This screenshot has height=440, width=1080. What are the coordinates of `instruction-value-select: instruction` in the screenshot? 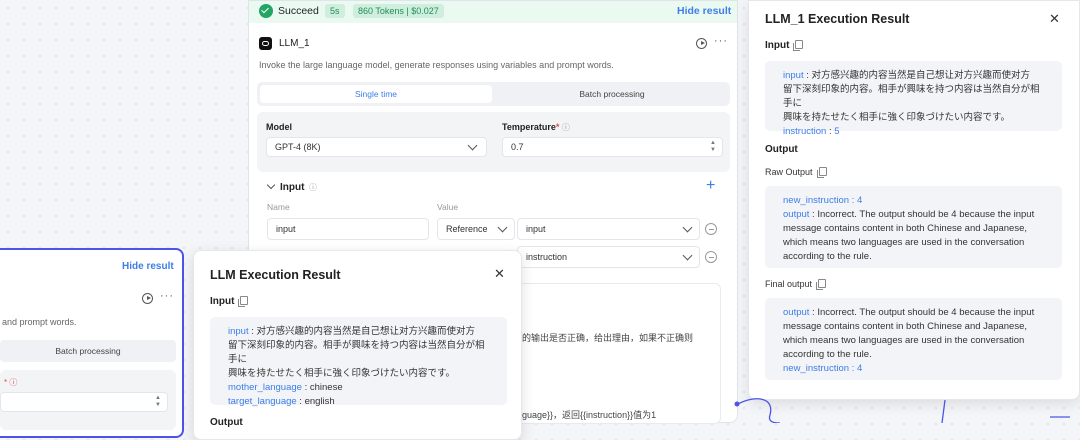 It's located at (608, 257).